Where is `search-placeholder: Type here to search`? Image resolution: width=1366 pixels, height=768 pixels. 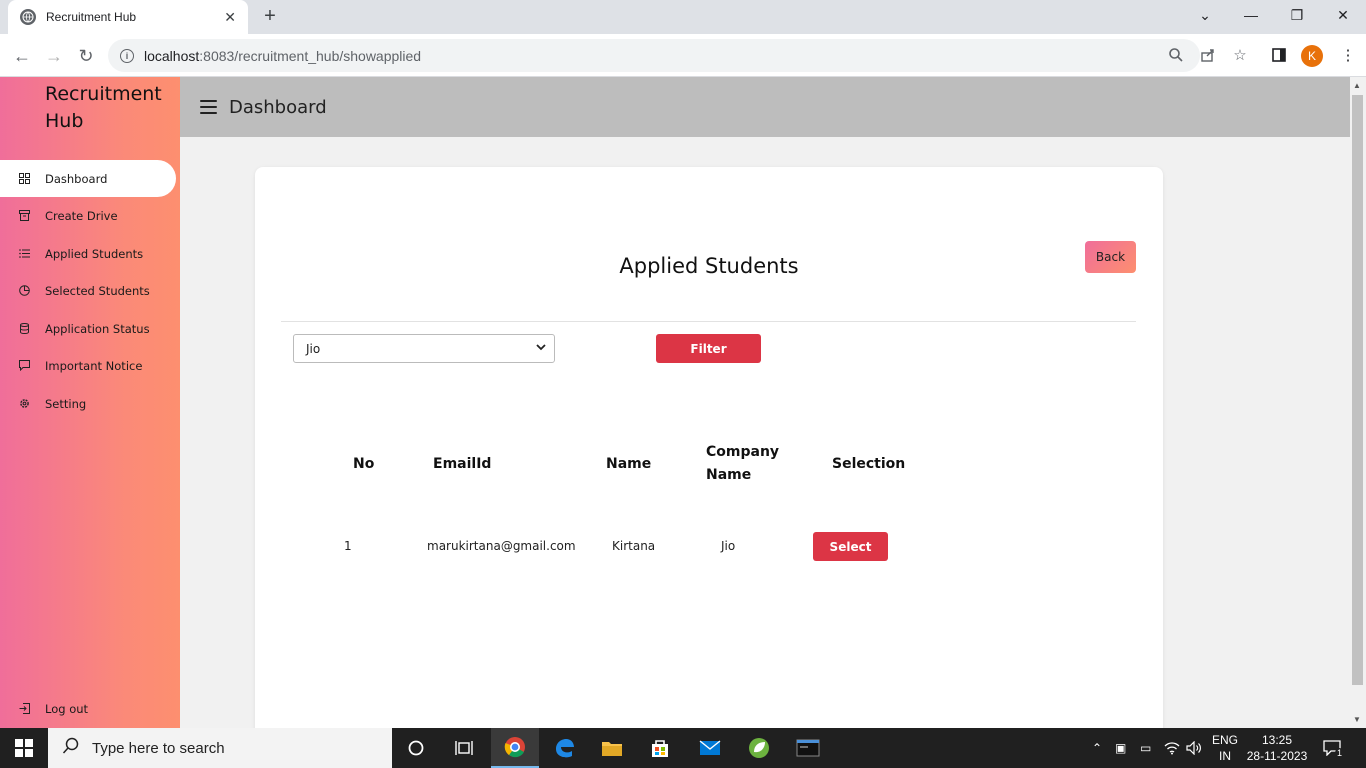
search-placeholder: Type here to search is located at coordinates (158, 748).